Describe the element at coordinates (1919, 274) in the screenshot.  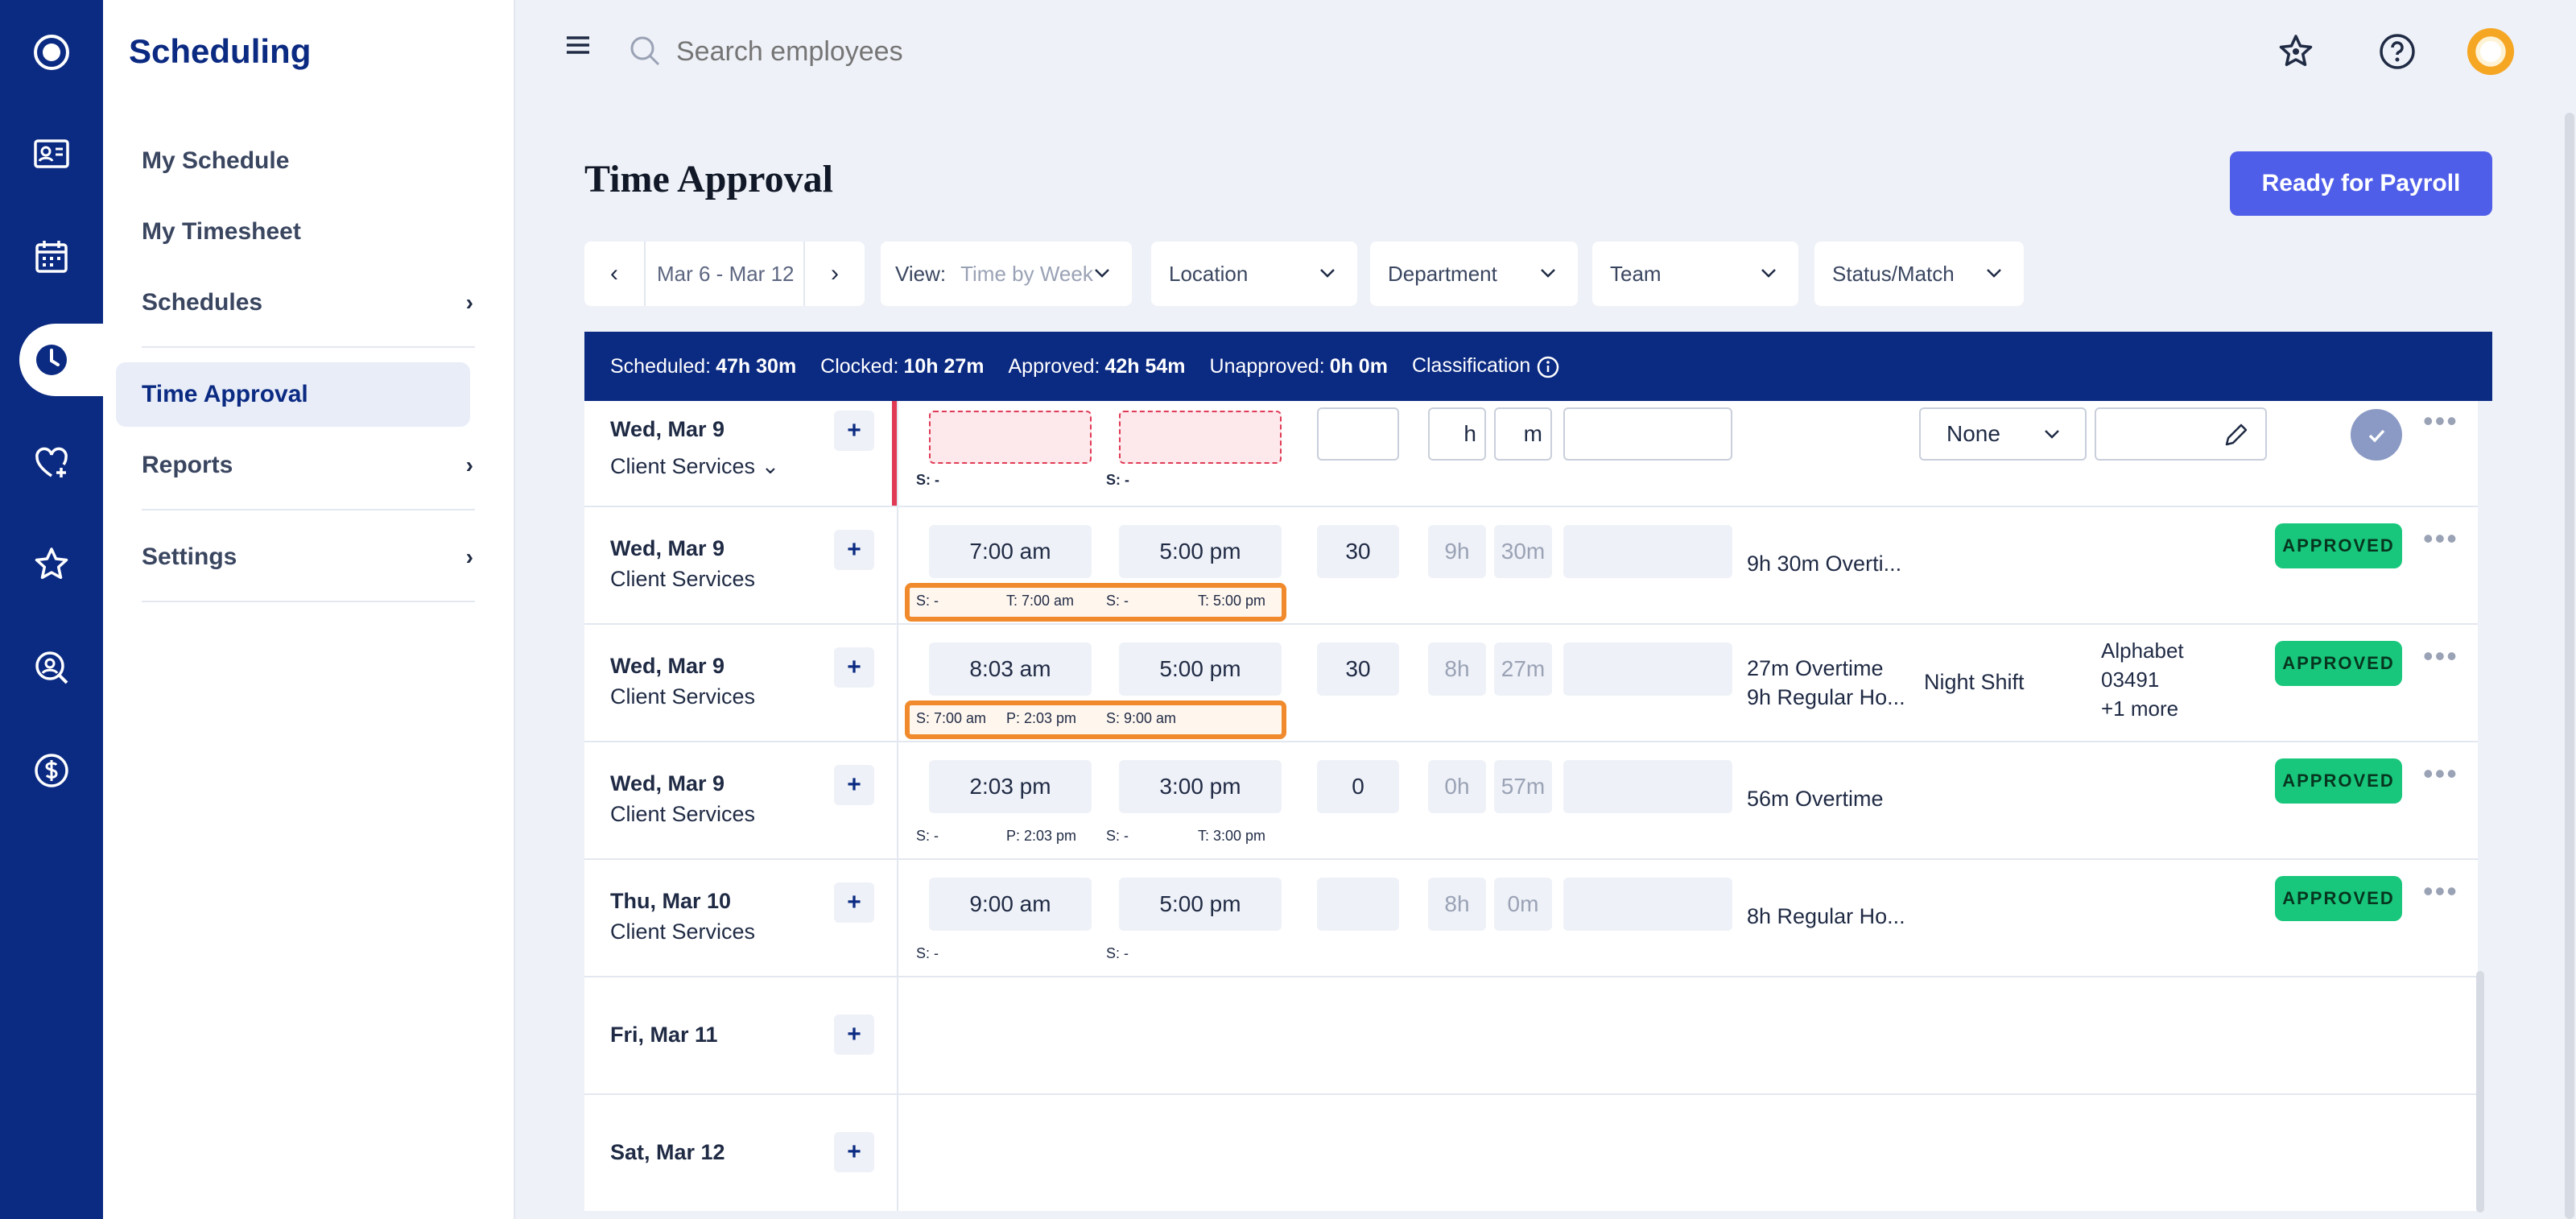
I see `status-match-select: Status/Match` at that location.